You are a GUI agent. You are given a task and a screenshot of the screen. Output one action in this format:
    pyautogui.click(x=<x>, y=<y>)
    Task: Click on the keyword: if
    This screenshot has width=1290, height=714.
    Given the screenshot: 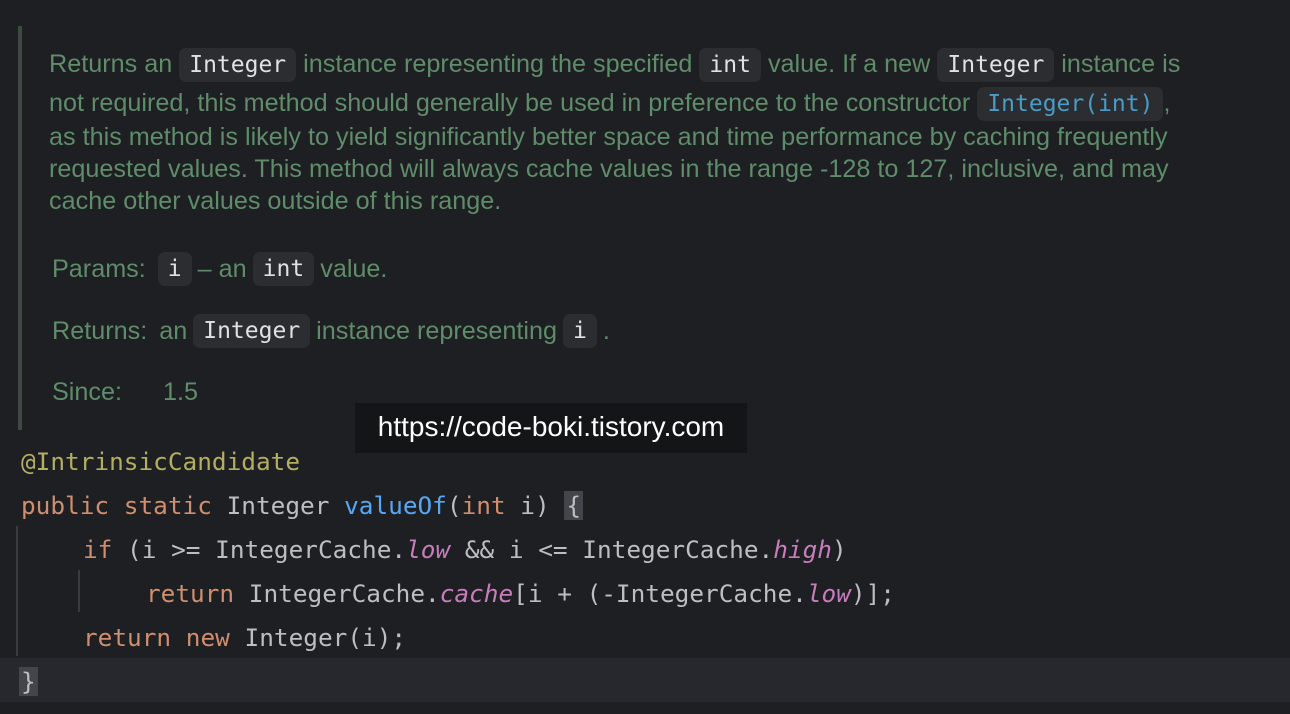 What is the action you would take?
    pyautogui.click(x=98, y=549)
    